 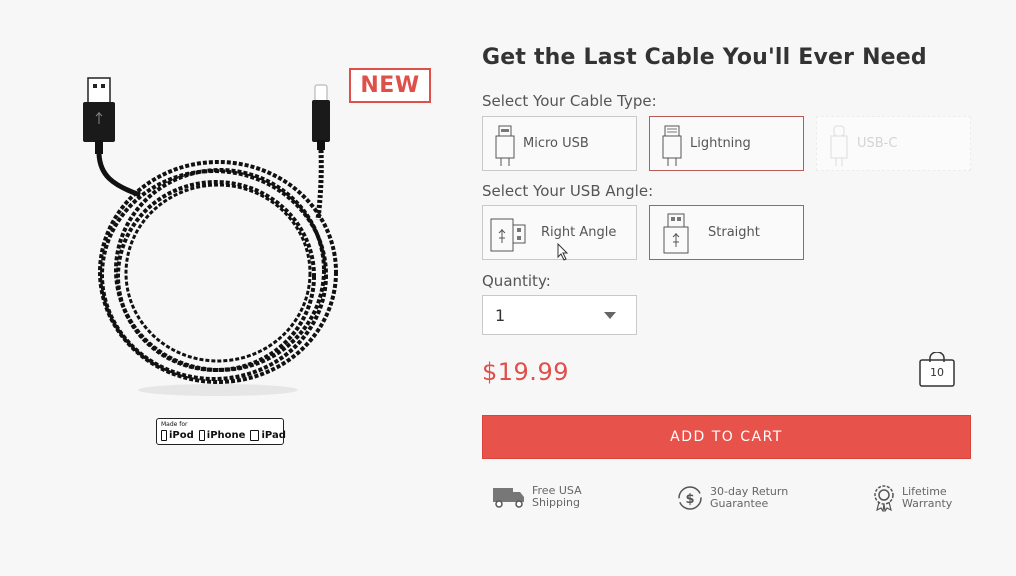 I want to click on product-image-cable, so click(x=210, y=236).